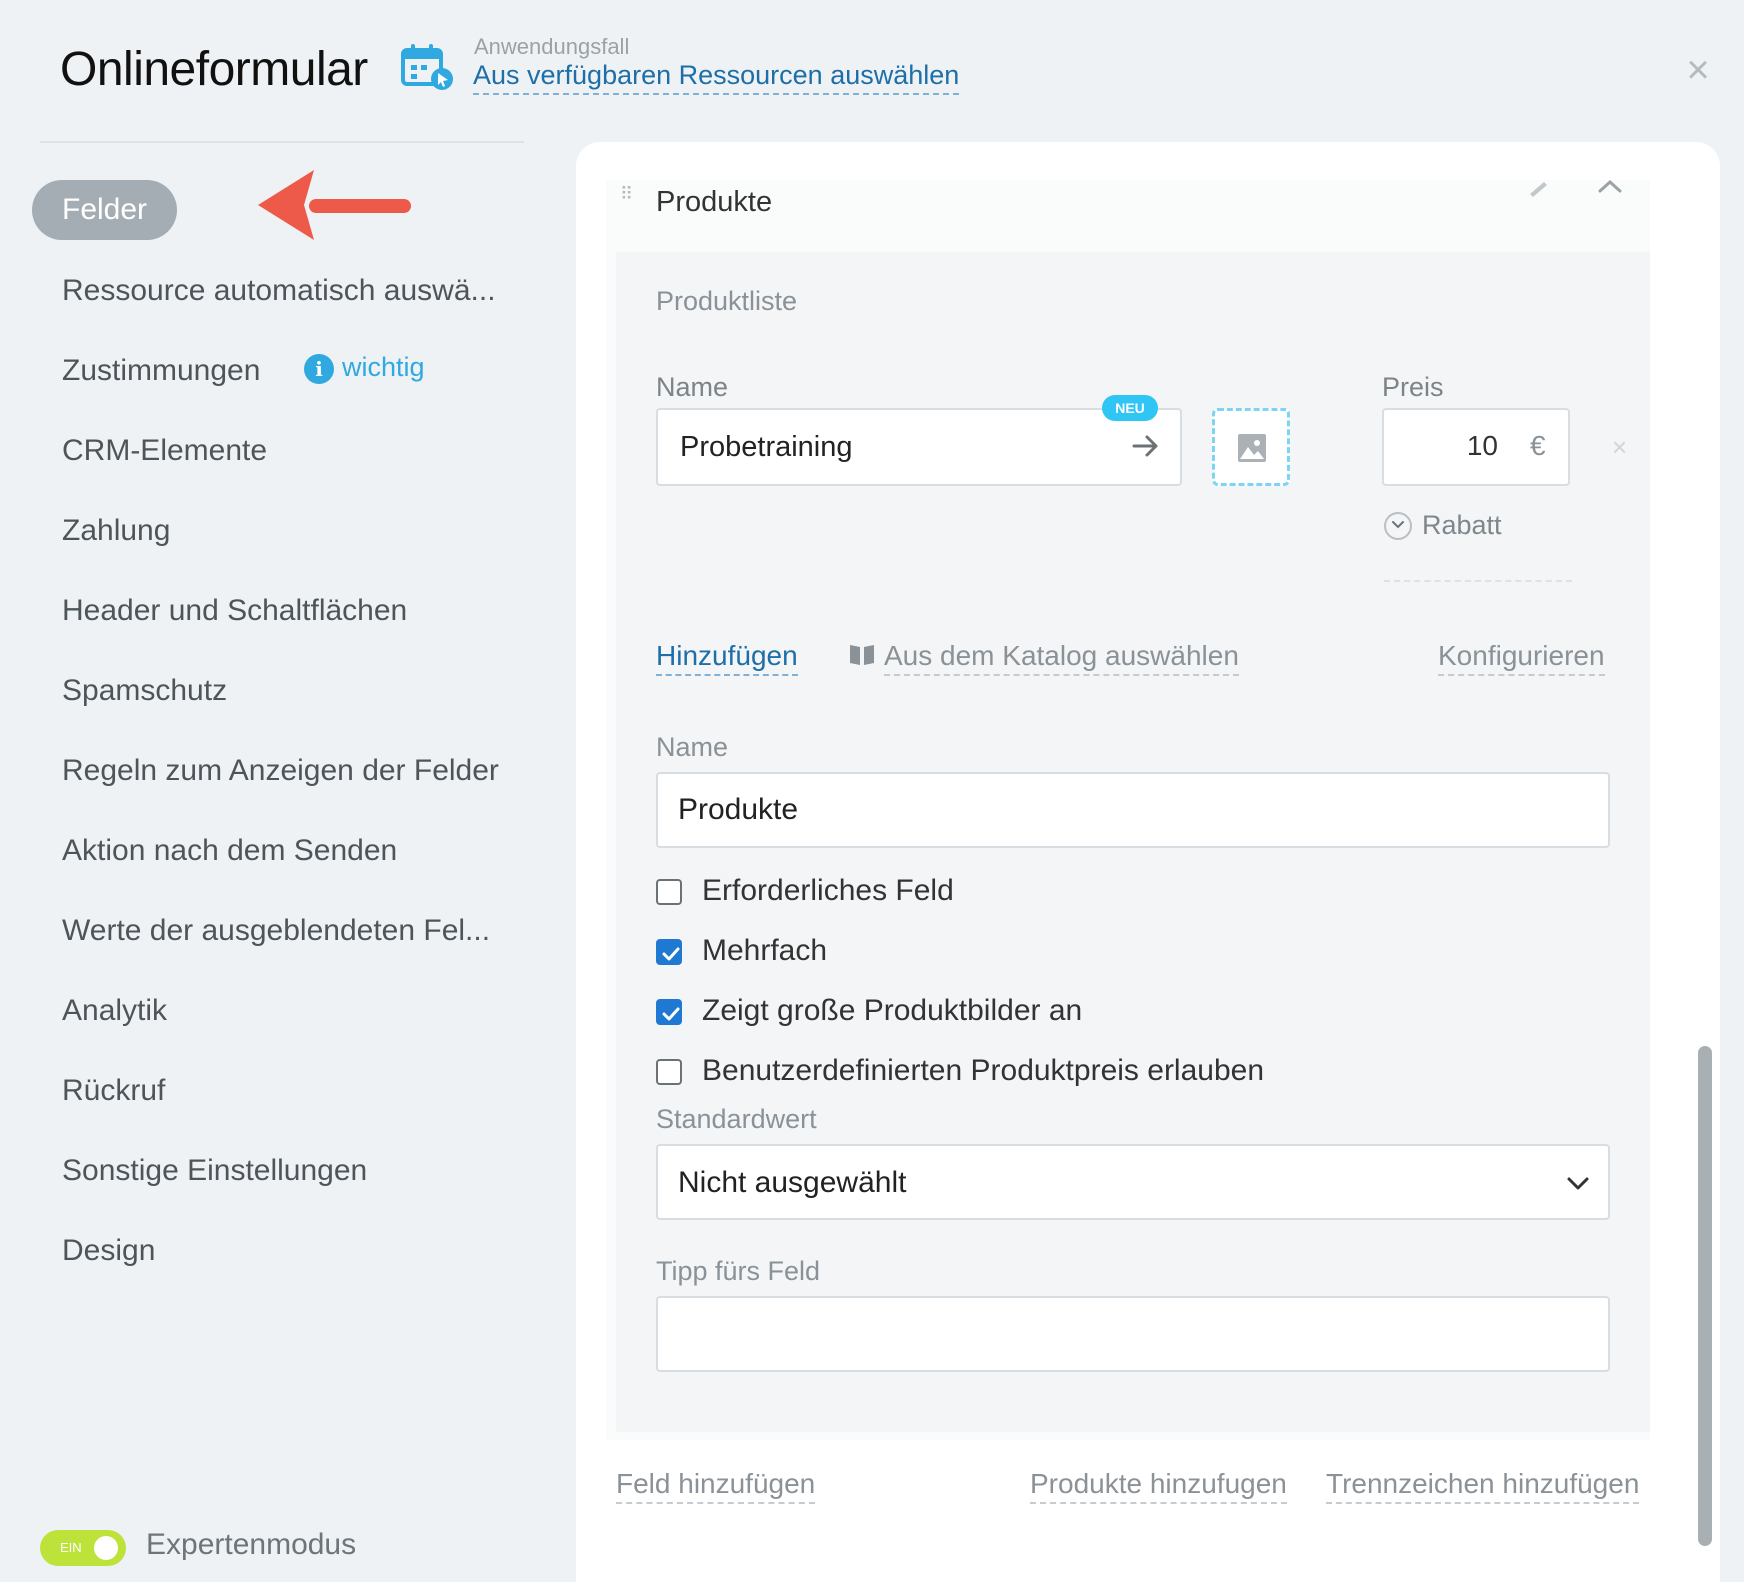  I want to click on required-field-label: Erforderliches Feld, so click(828, 890).